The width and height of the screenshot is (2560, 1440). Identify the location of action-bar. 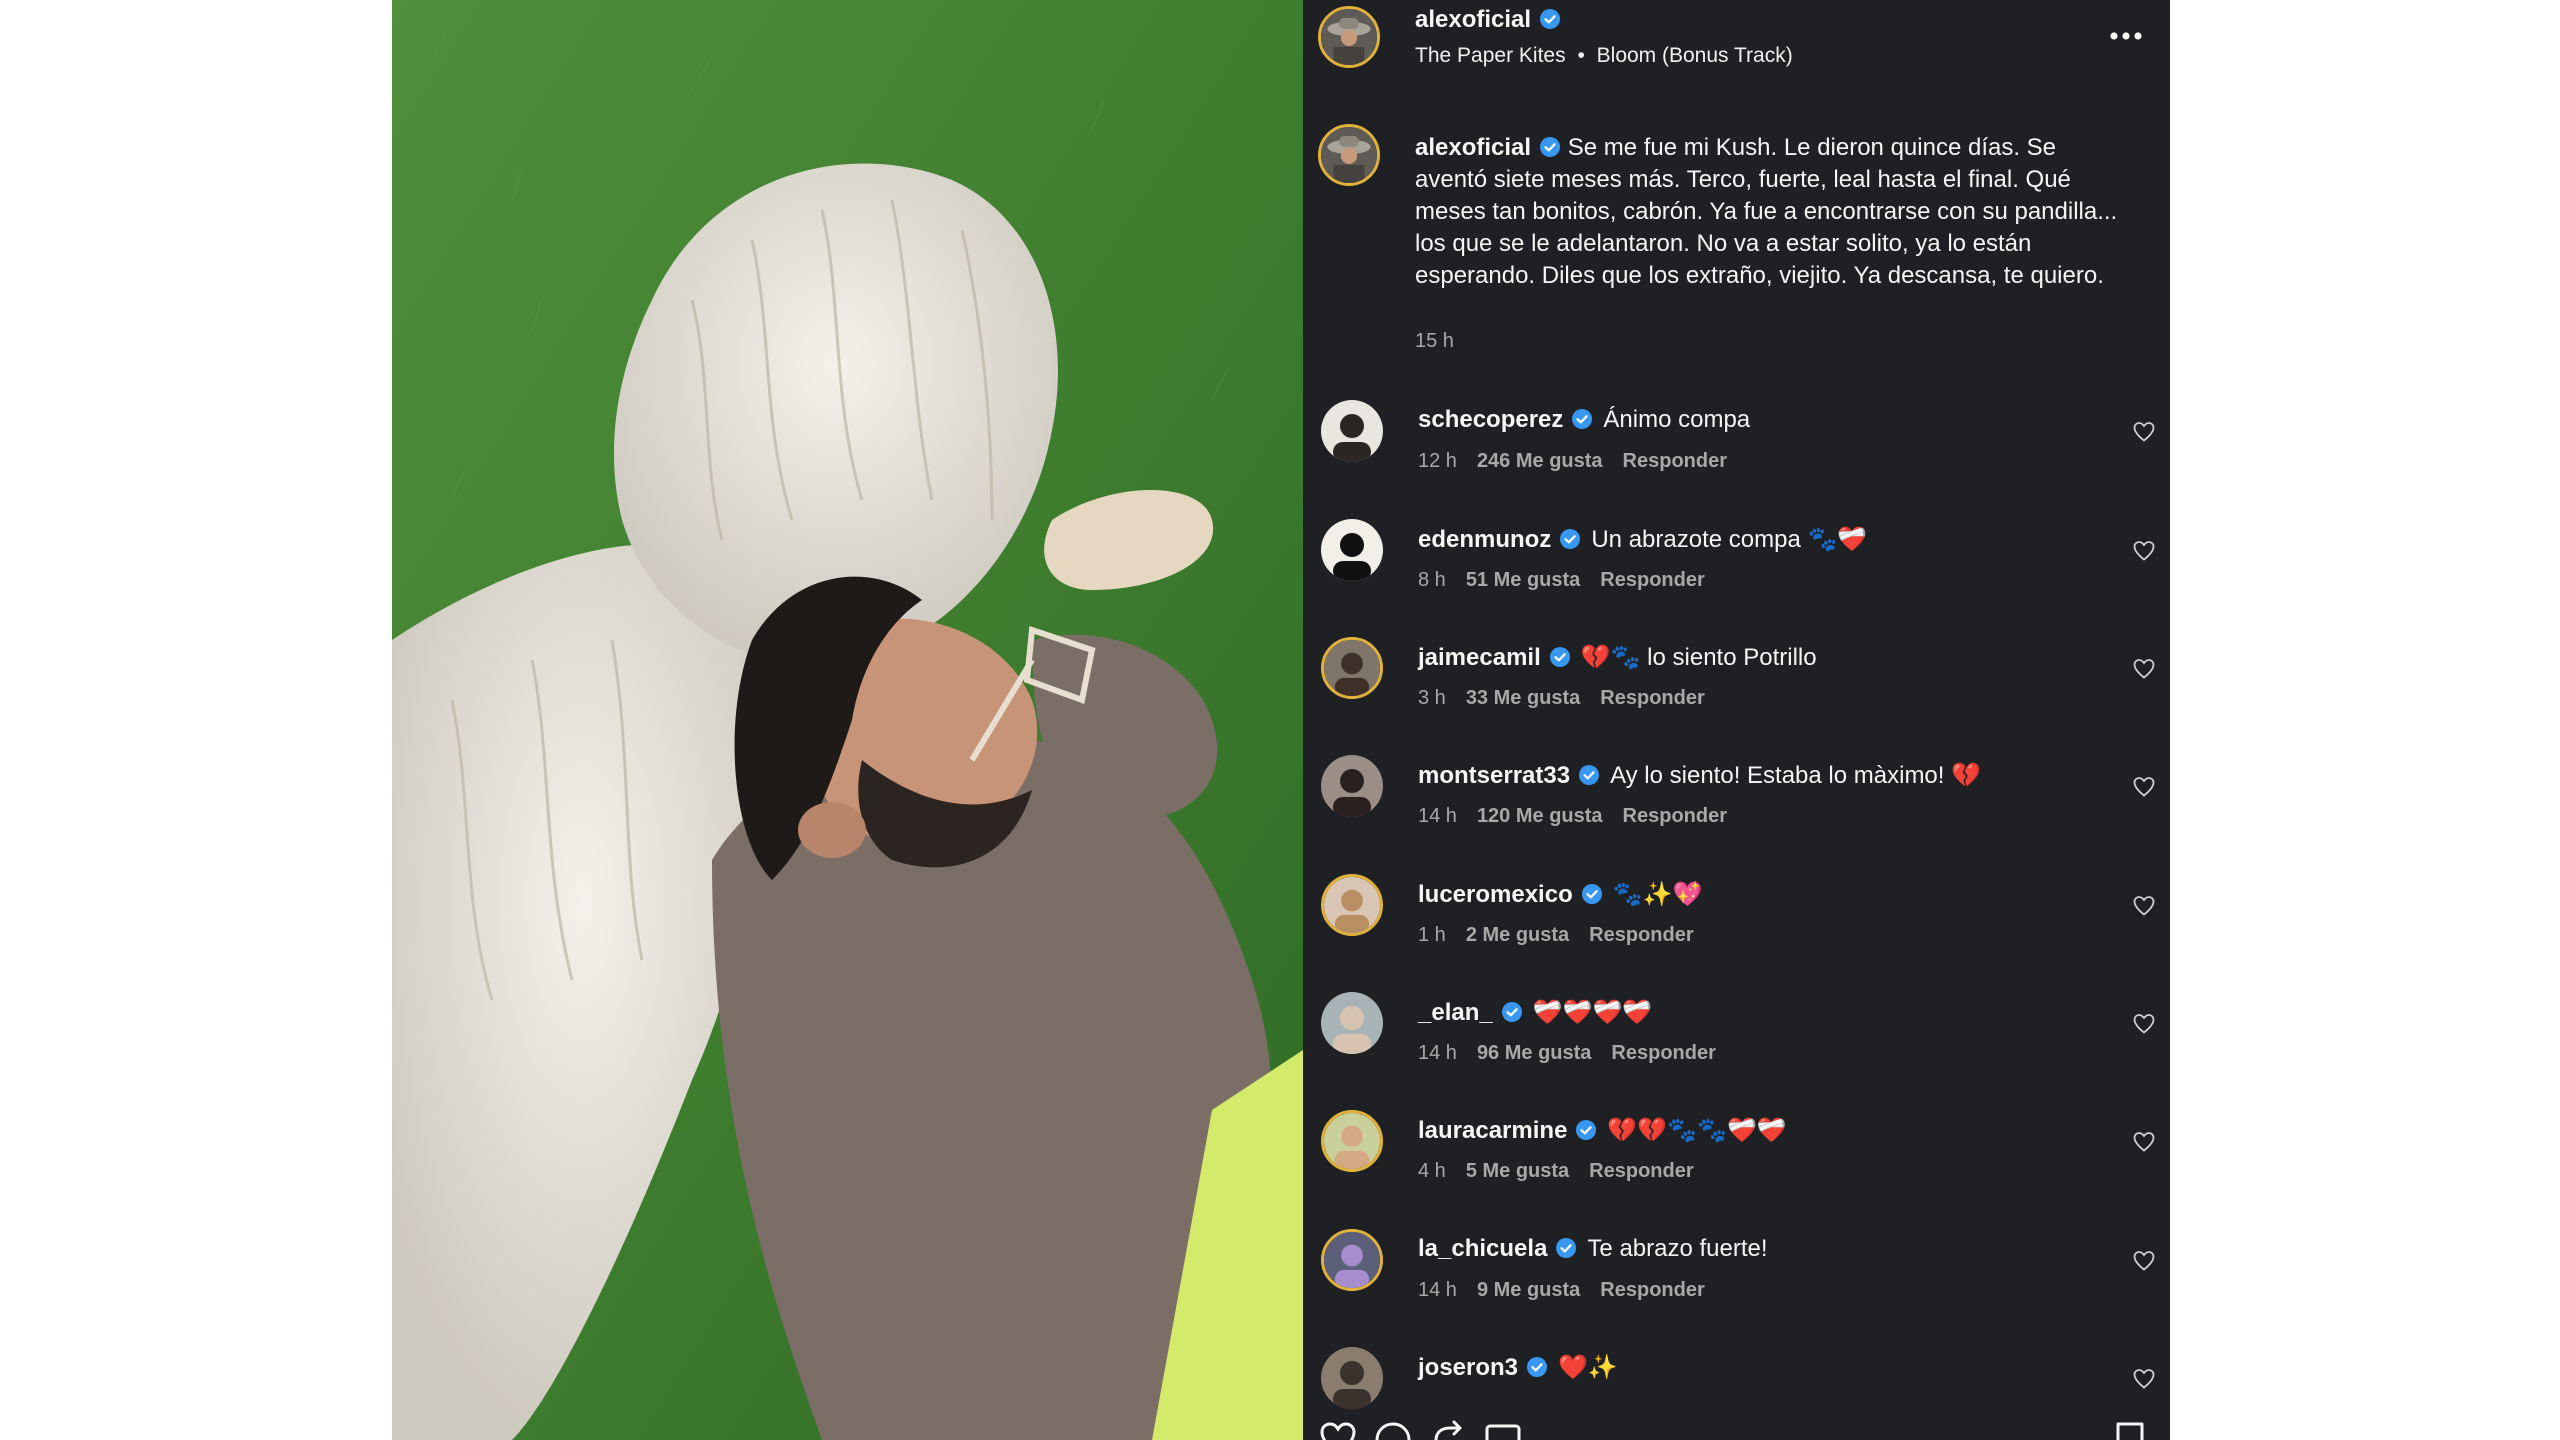
(1736, 1430).